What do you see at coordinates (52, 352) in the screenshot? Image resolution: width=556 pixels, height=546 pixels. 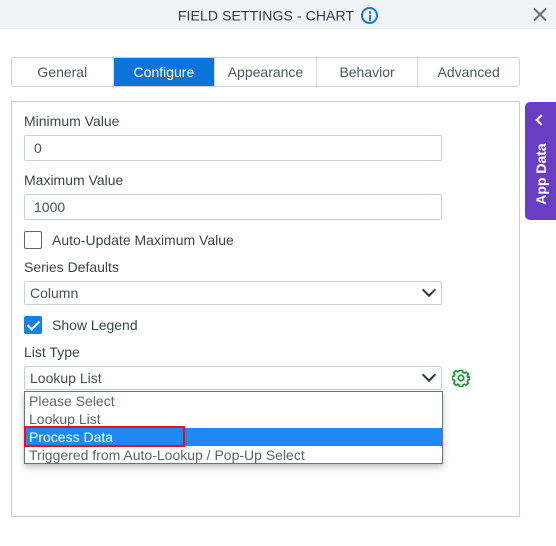 I see `list-type-label: List Type` at bounding box center [52, 352].